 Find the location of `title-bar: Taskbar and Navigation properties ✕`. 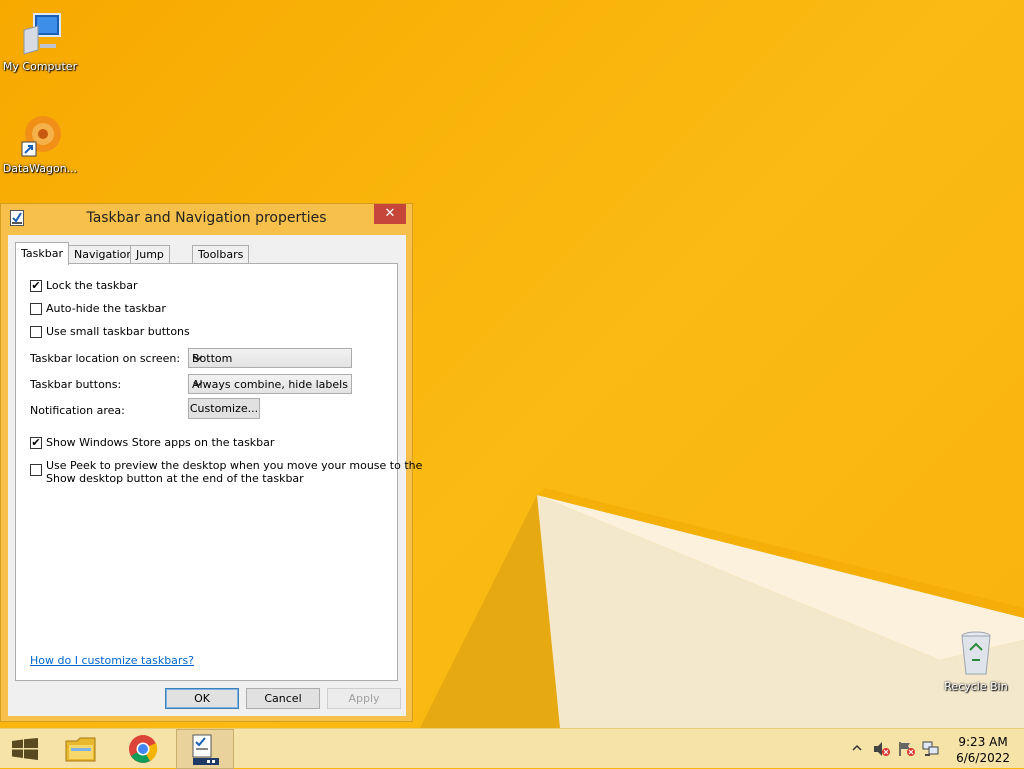

title-bar: Taskbar and Navigation properties ✕ is located at coordinates (206, 219).